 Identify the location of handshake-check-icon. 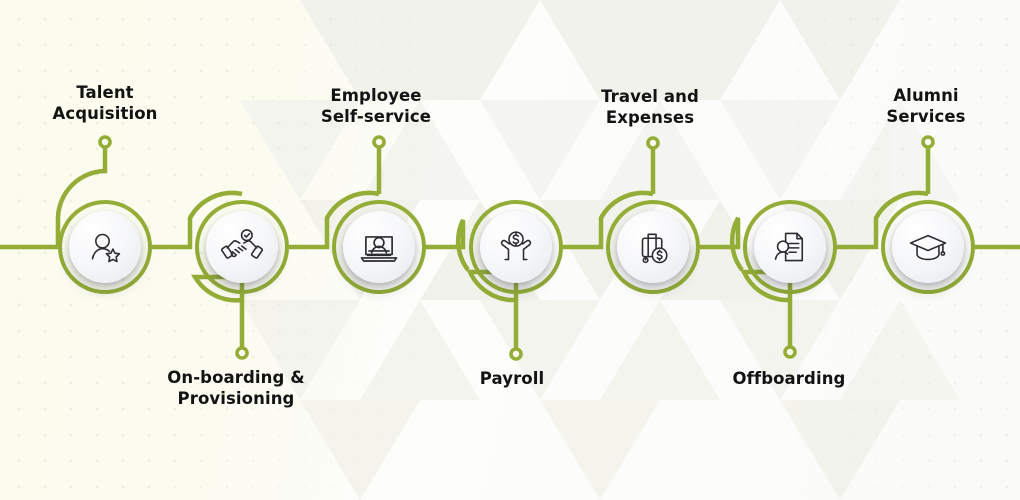
(242, 247).